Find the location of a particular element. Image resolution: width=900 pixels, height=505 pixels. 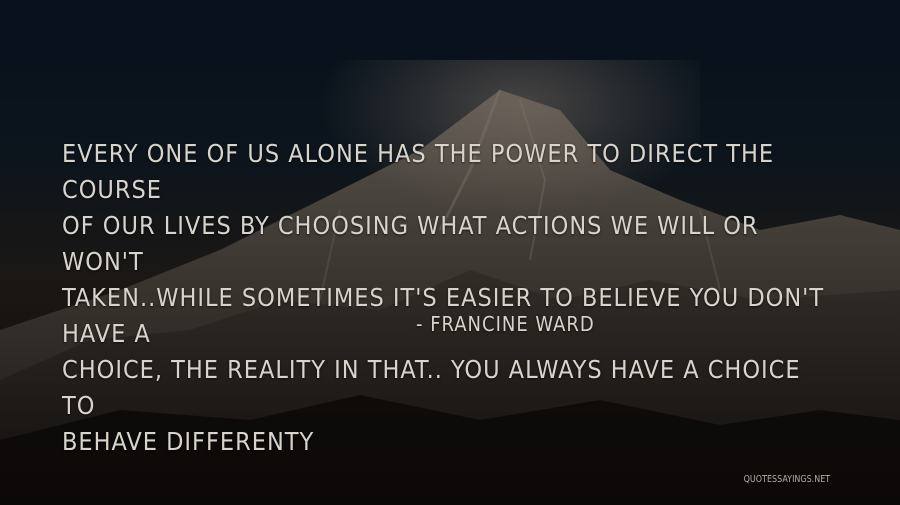

site-watermark: QUOTESSAYINGS.NET is located at coordinates (786, 479).